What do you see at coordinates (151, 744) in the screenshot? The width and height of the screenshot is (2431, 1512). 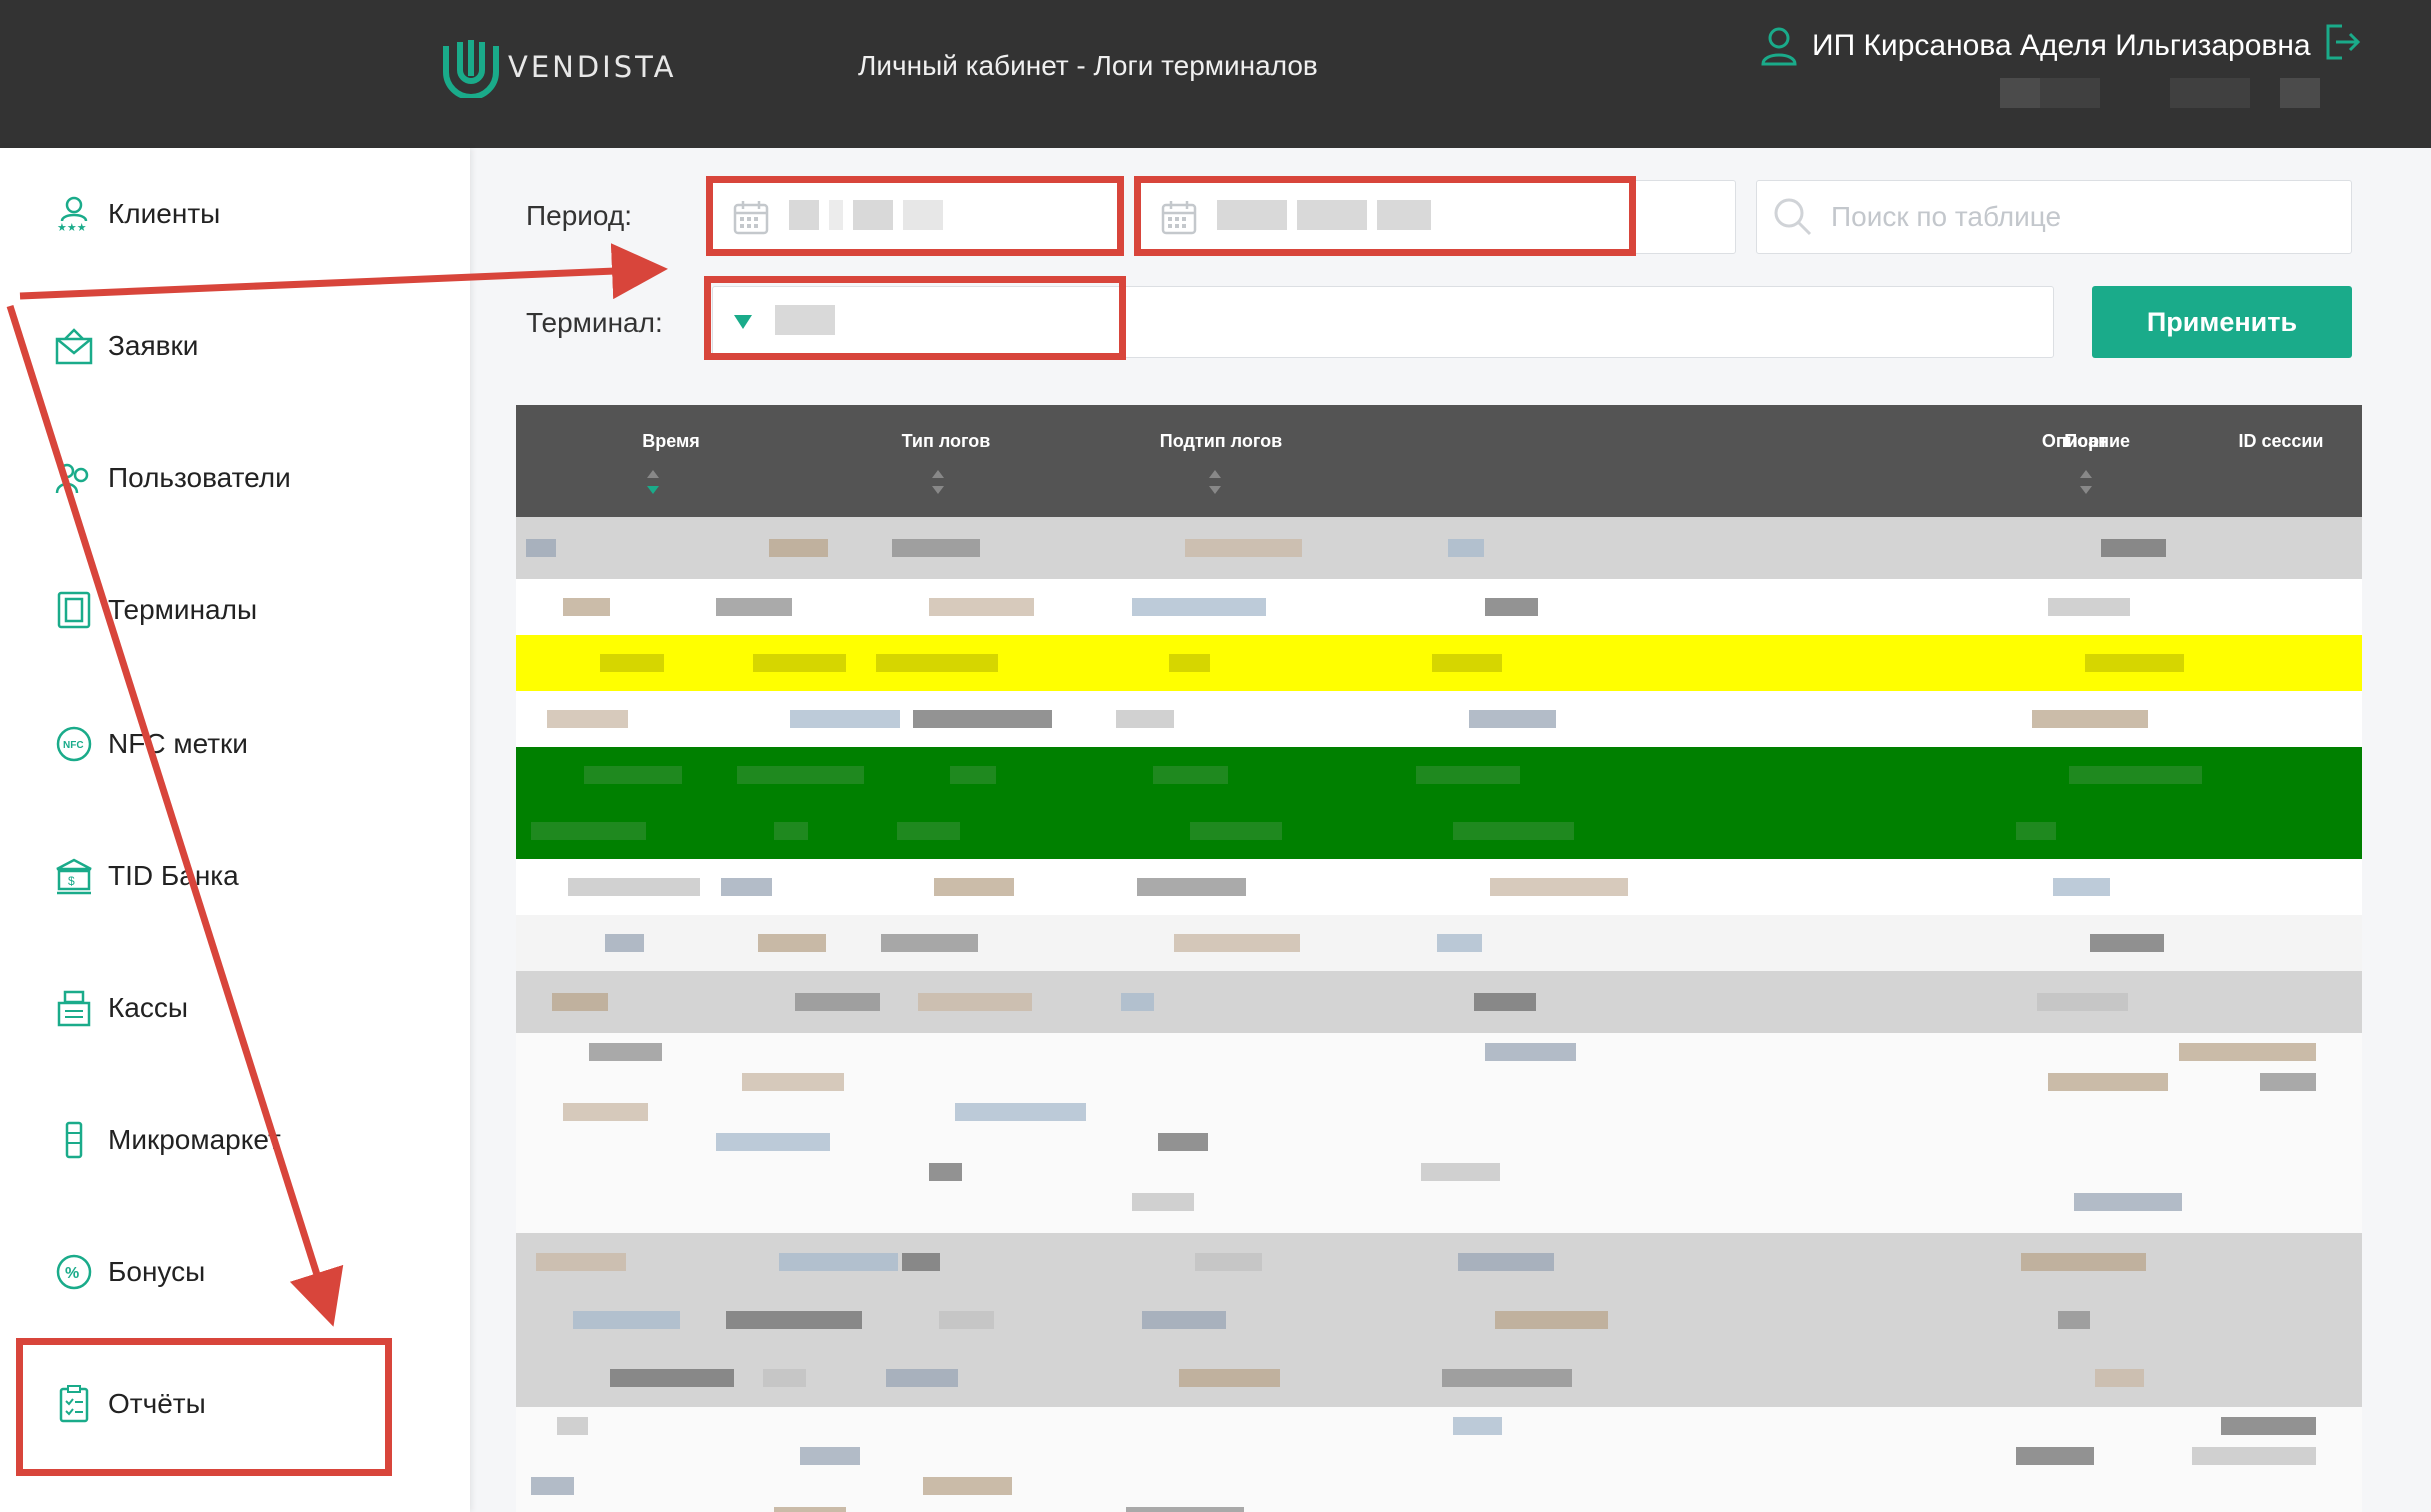 I see `sidebar-item-nfc: NFC NFC метки` at bounding box center [151, 744].